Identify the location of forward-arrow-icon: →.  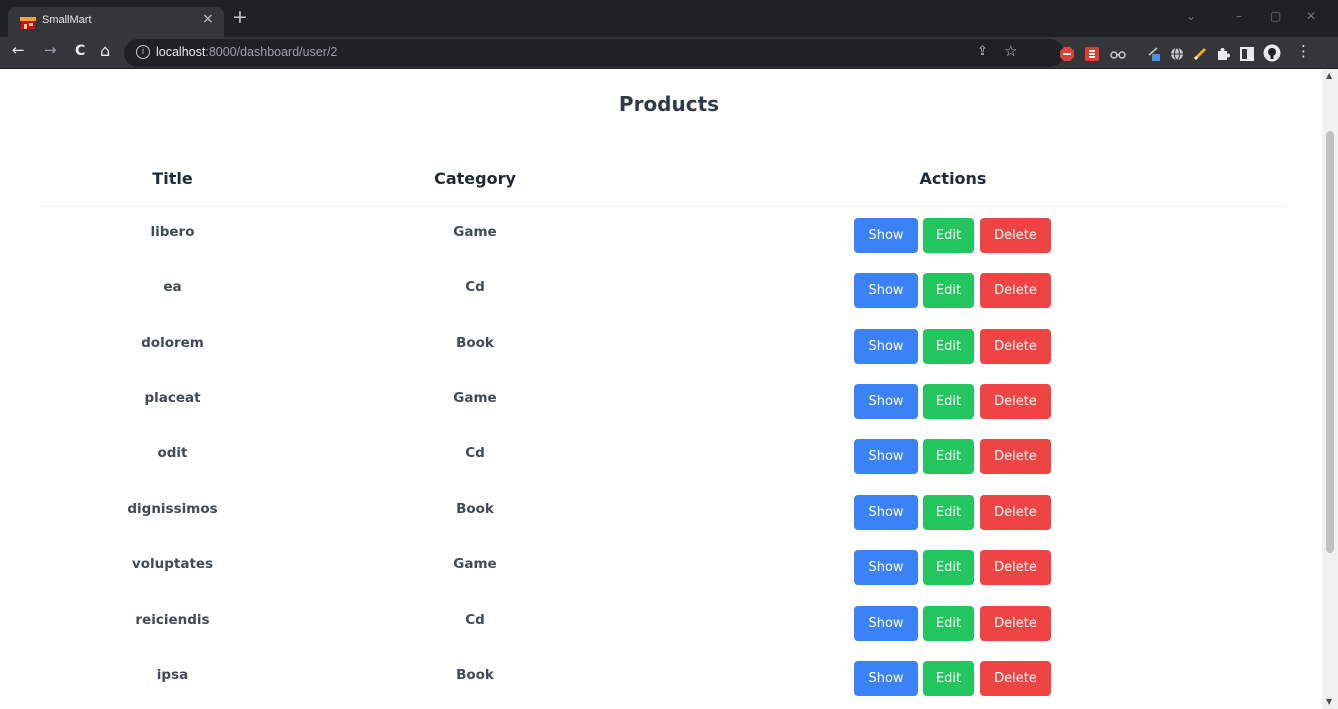
(50, 50).